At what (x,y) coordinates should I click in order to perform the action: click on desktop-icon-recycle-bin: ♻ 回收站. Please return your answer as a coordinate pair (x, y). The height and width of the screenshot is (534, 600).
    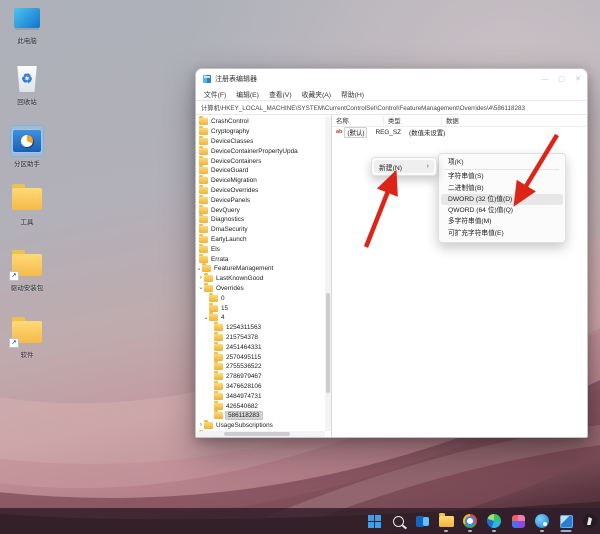
    Looking at the image, I should click on (27, 85).